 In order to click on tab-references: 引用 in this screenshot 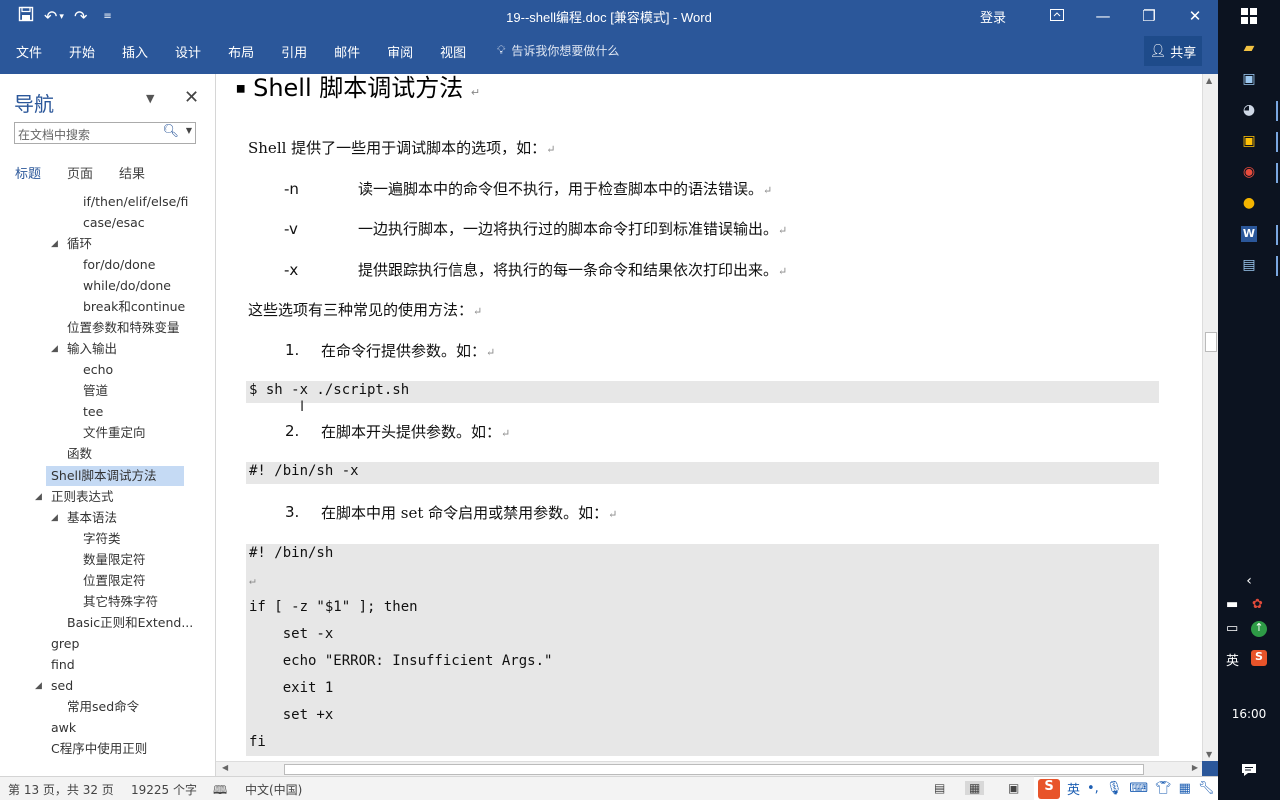, I will do `click(294, 51)`.